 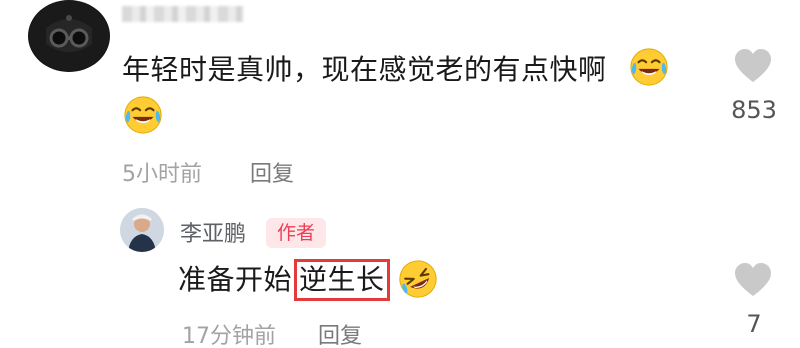 What do you see at coordinates (142, 230) in the screenshot?
I see `author-avatar` at bounding box center [142, 230].